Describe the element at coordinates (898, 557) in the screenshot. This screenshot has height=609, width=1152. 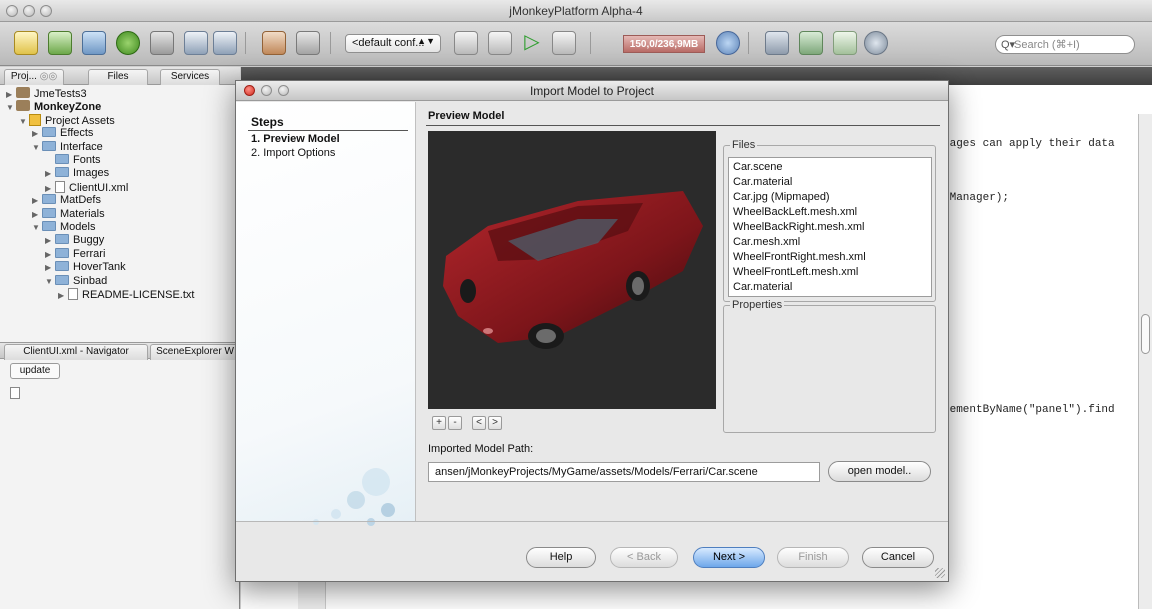
I see `cancel-button: Cancel` at that location.